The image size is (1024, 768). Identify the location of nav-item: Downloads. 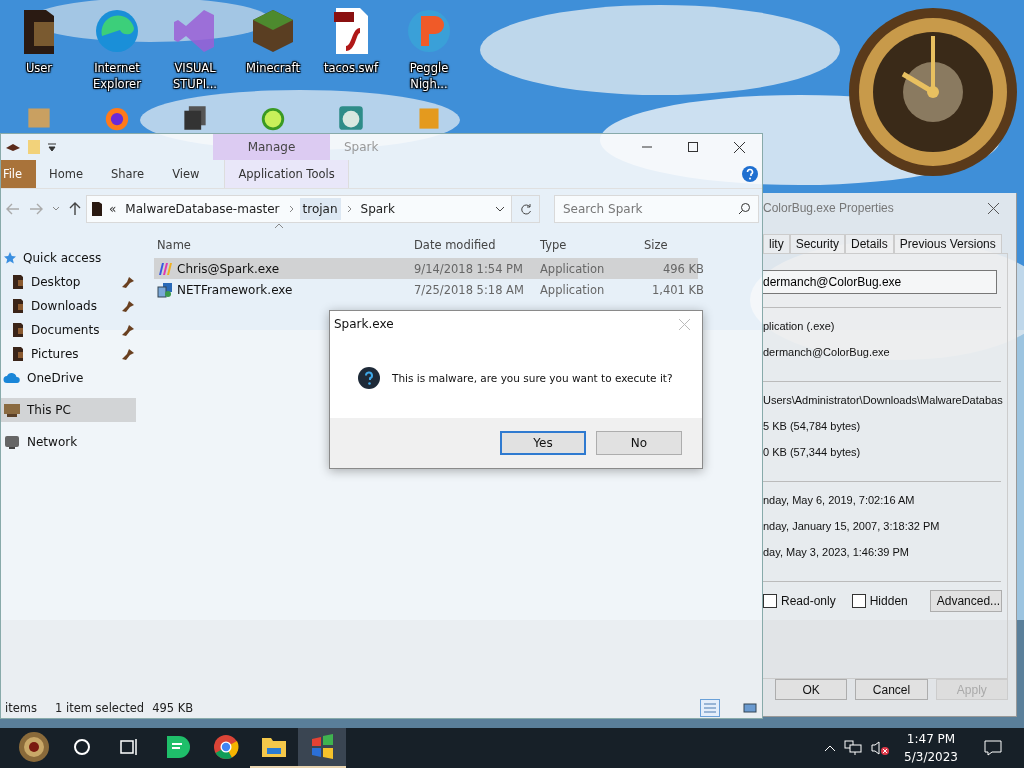
(68, 306).